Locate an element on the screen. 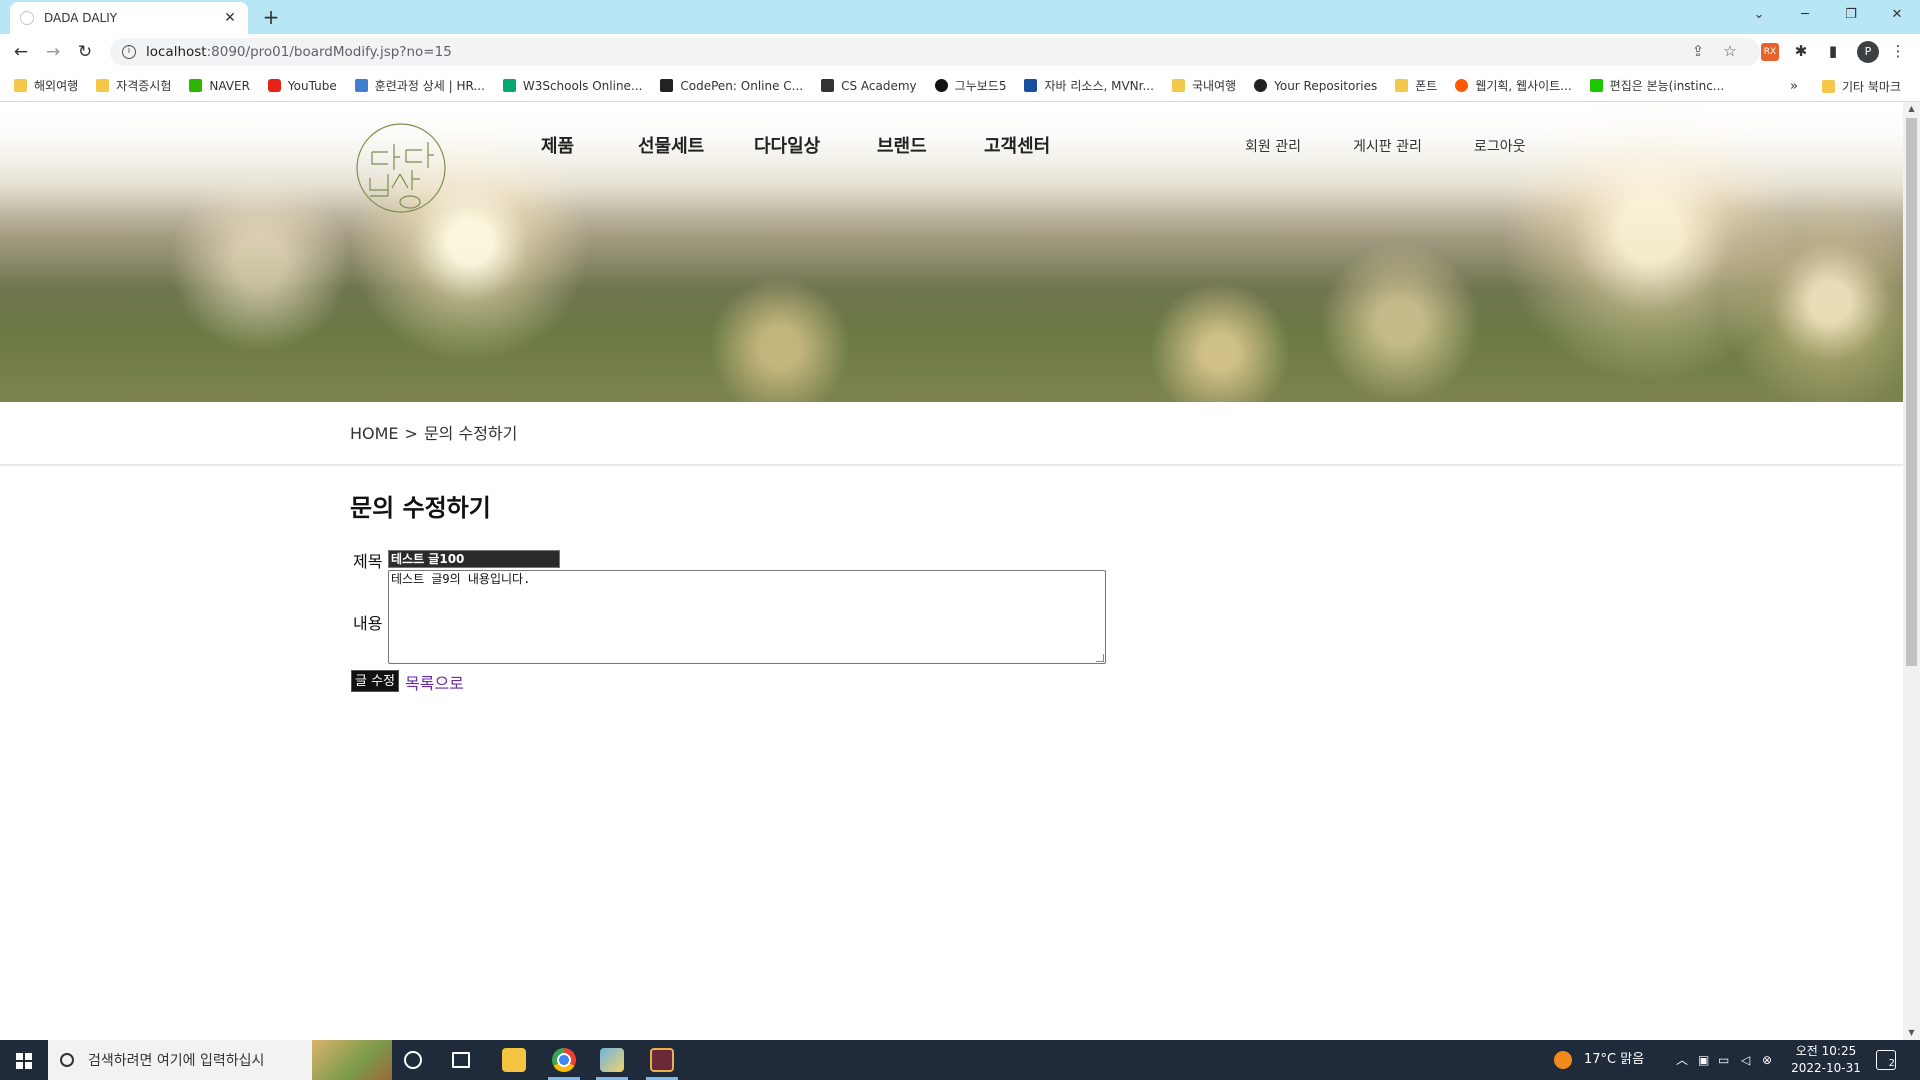  nav-products: 제품 is located at coordinates (557, 145).